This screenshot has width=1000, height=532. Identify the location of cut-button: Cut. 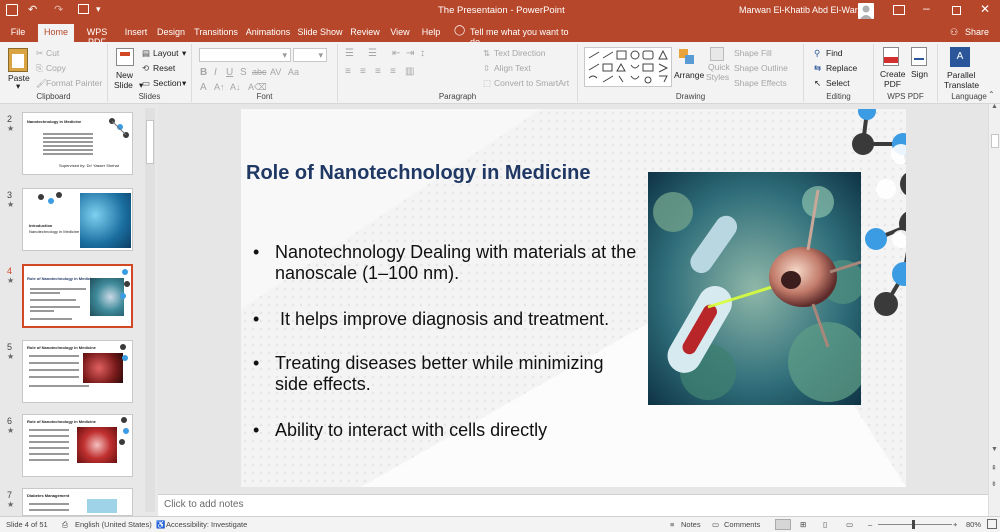
(52, 53).